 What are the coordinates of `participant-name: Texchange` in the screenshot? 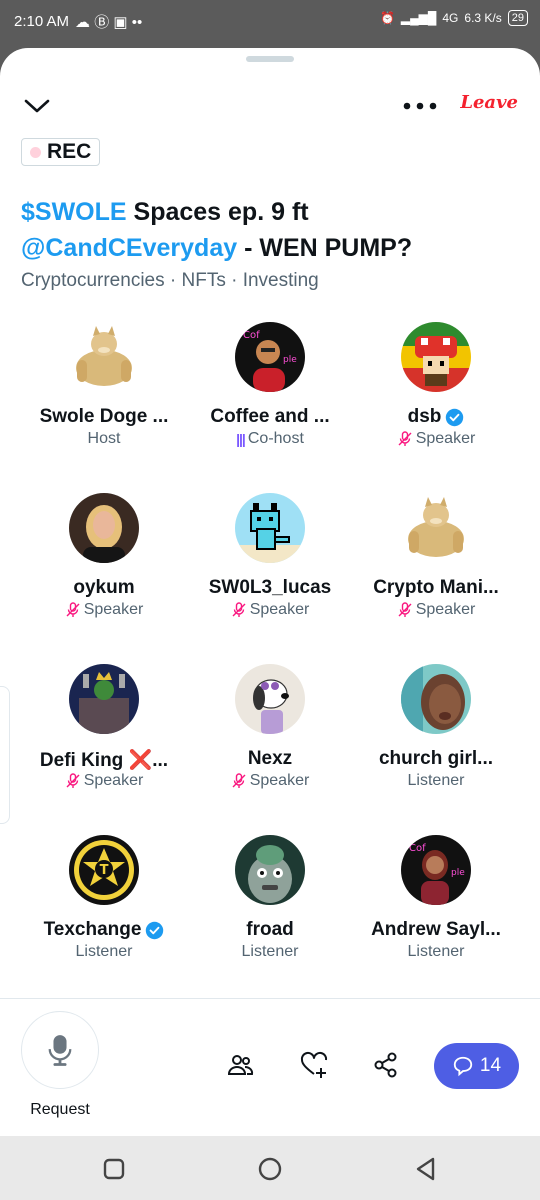 It's located at (104, 930).